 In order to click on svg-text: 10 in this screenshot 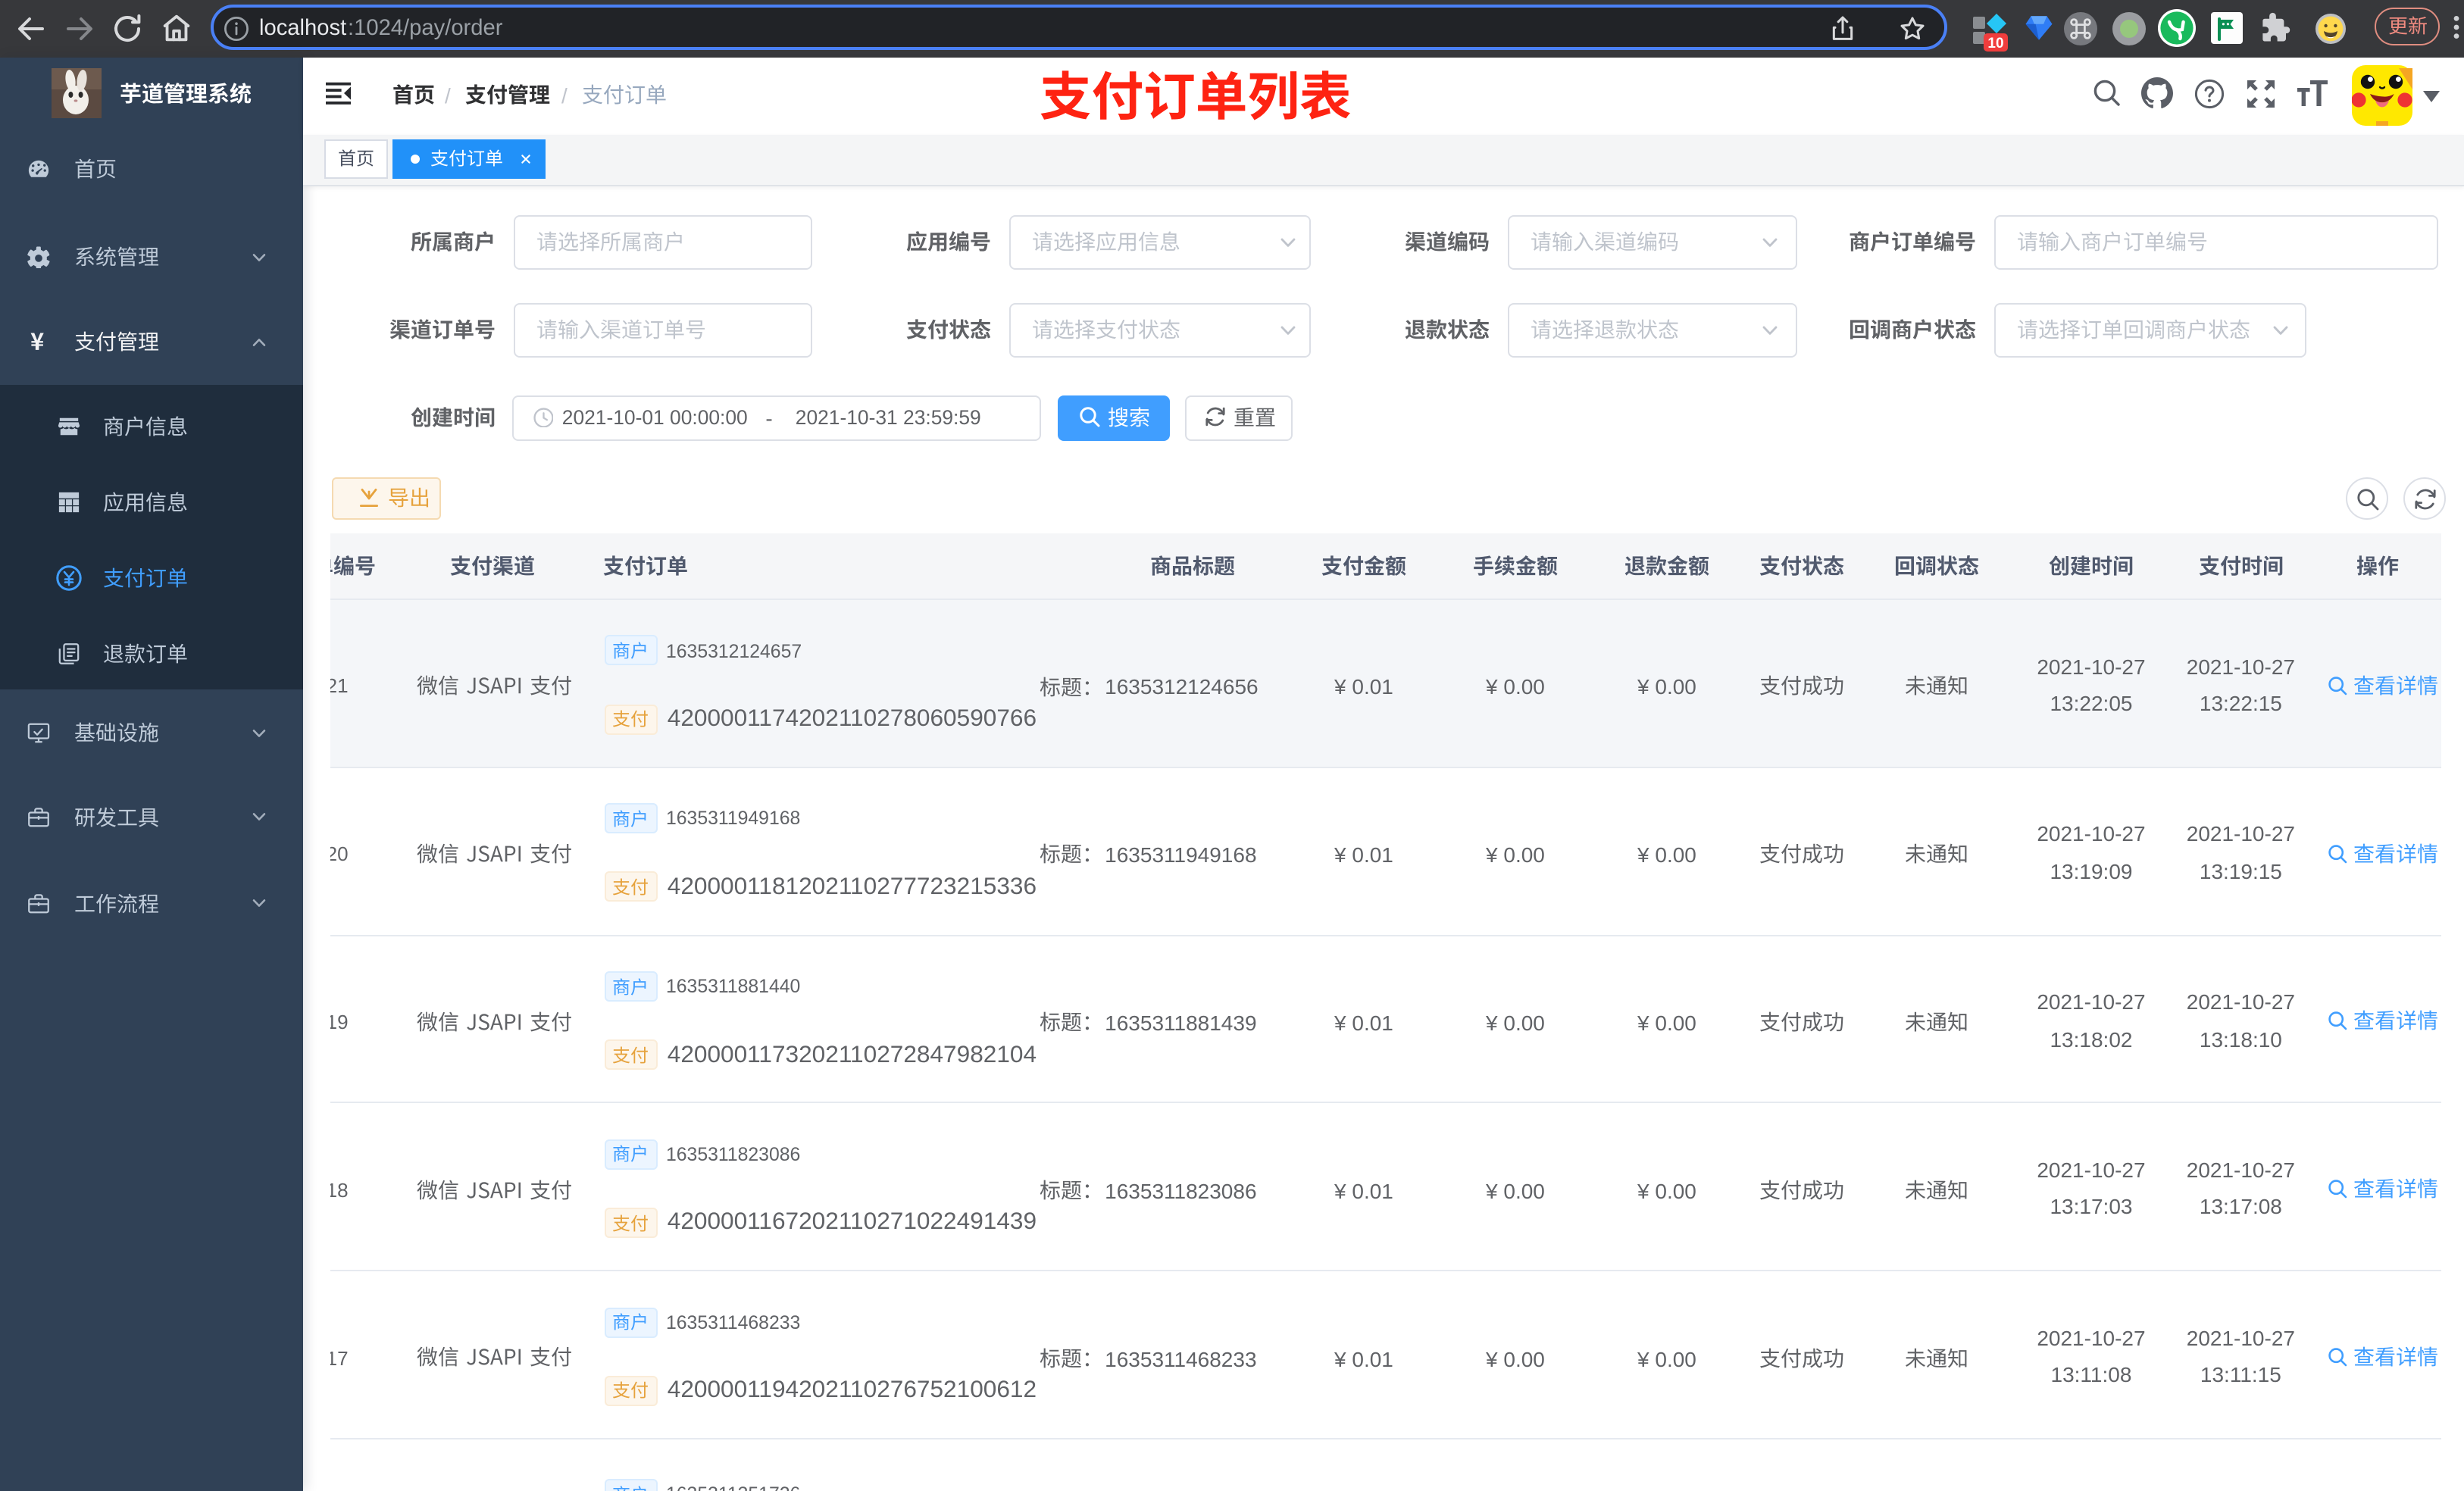, I will do `click(1995, 44)`.